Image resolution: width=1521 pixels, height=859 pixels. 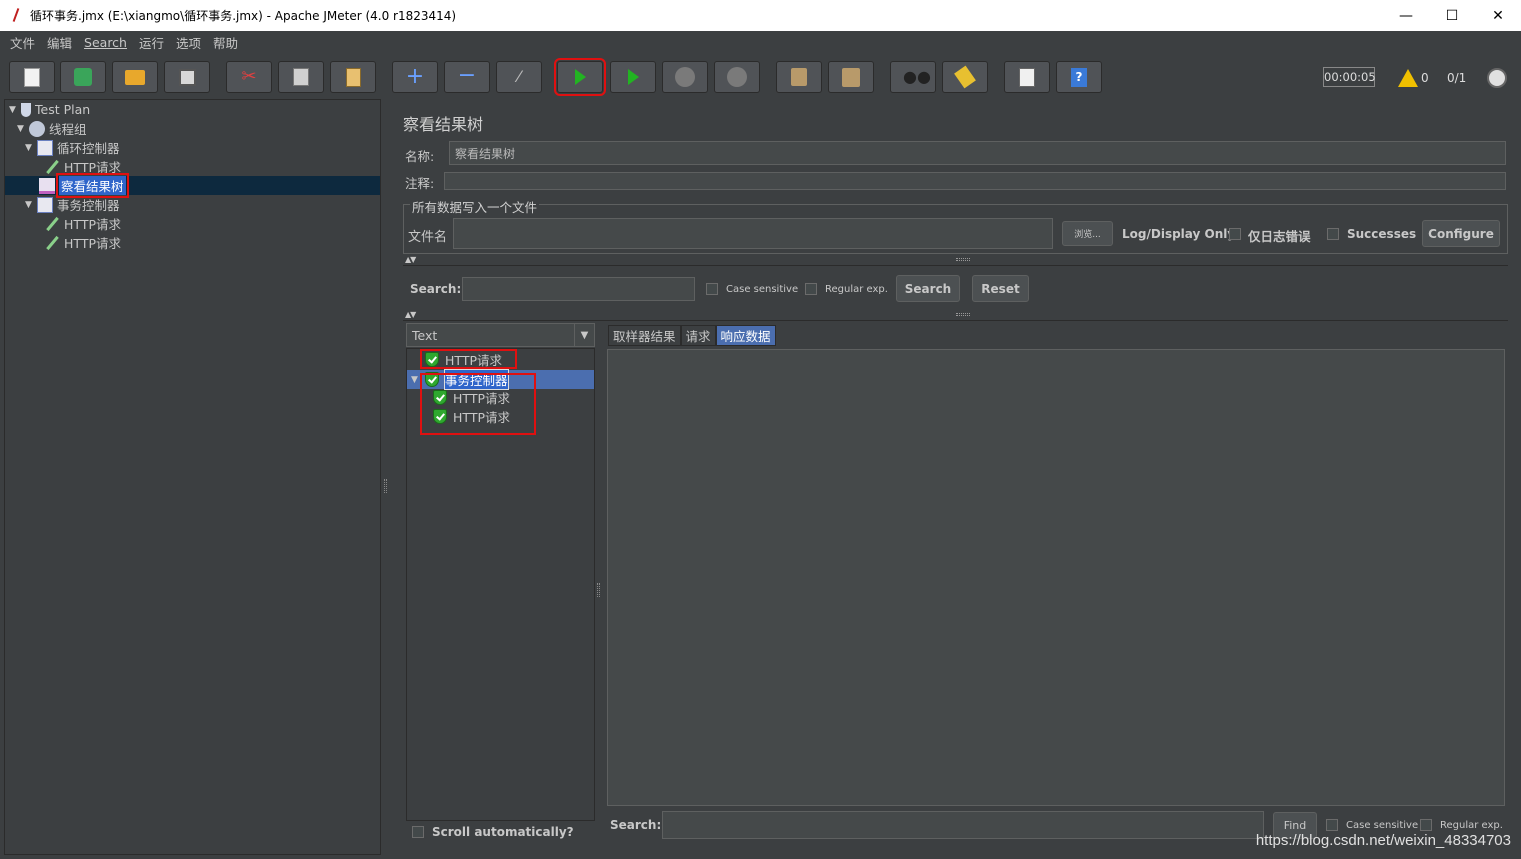 What do you see at coordinates (1498, 15) in the screenshot?
I see `close-button: ✕` at bounding box center [1498, 15].